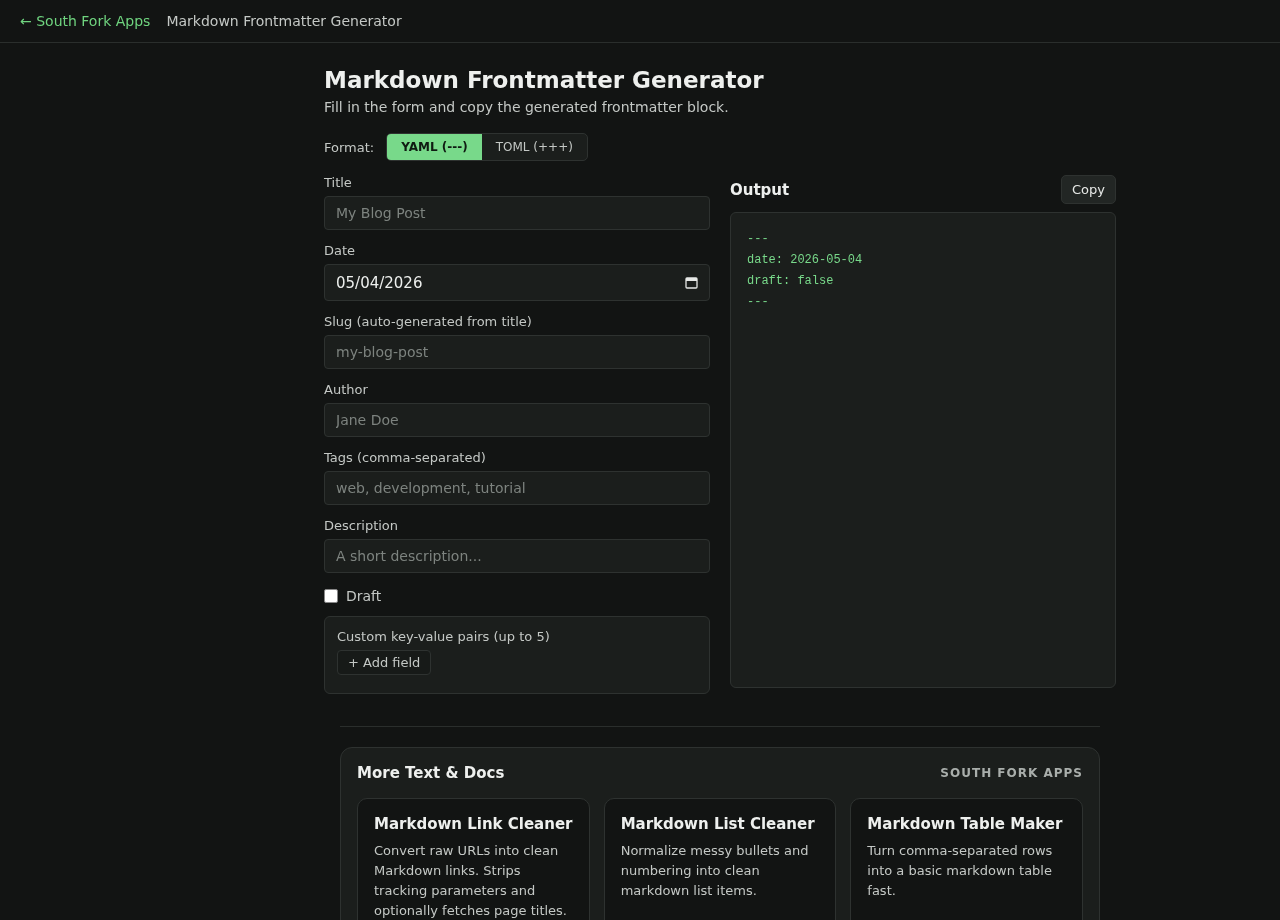 This screenshot has height=920, width=1280. What do you see at coordinates (431, 773) in the screenshot?
I see `section-title: More Text & Docs` at bounding box center [431, 773].